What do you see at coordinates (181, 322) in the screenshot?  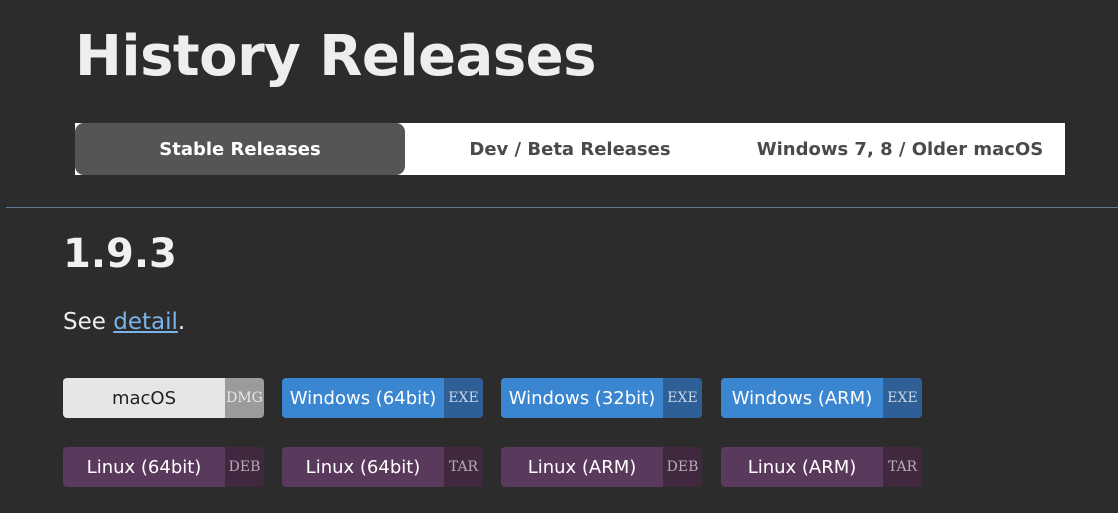 I see `see-suffix: .` at bounding box center [181, 322].